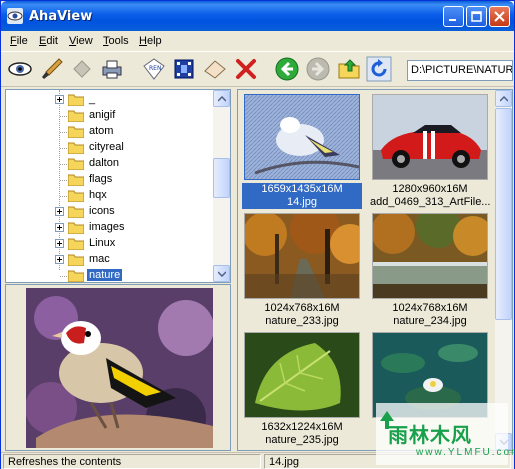 This screenshot has width=515, height=469. What do you see at coordinates (81, 41) in the screenshot?
I see `menu-view: View` at bounding box center [81, 41].